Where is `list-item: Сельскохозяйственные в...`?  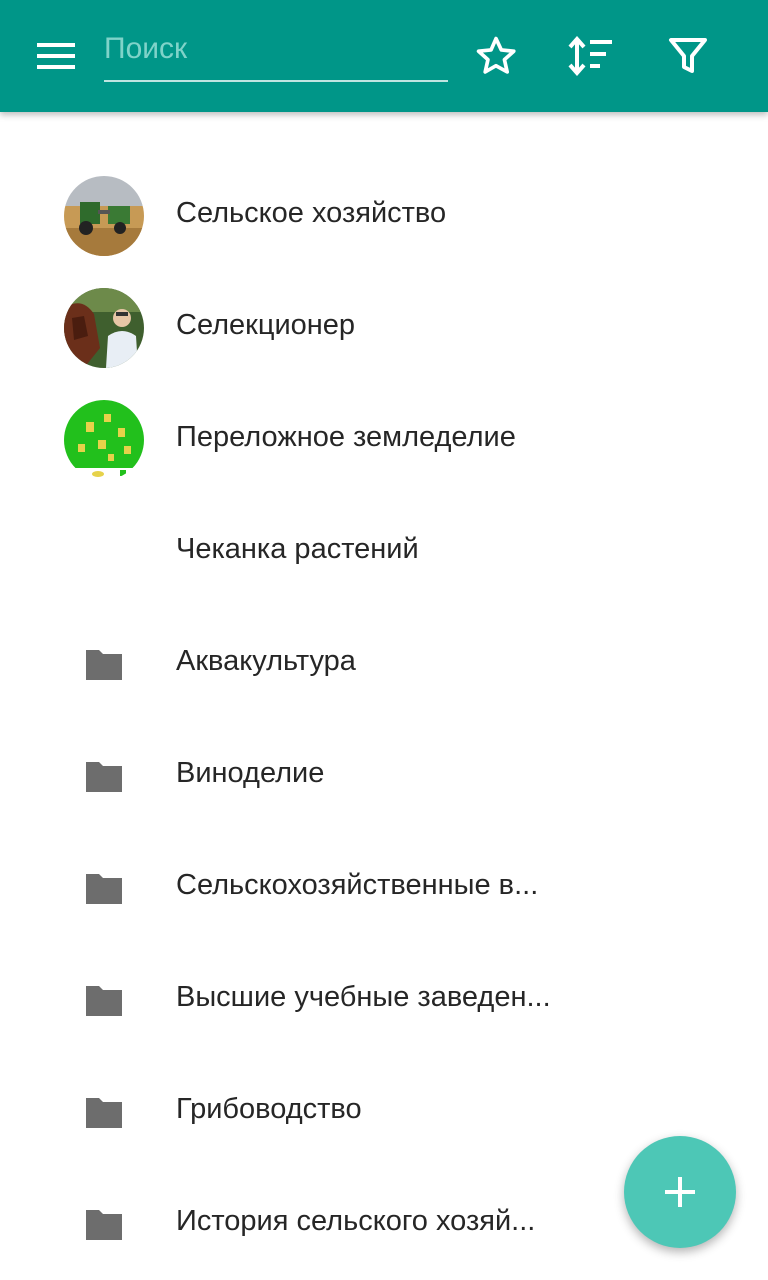
list-item: Сельскохозяйственные в... is located at coordinates (384, 888).